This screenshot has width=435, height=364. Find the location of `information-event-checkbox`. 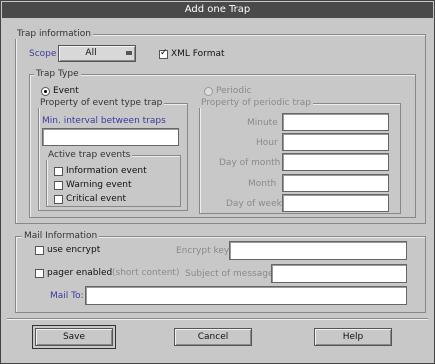

information-event-checkbox is located at coordinates (58, 171).